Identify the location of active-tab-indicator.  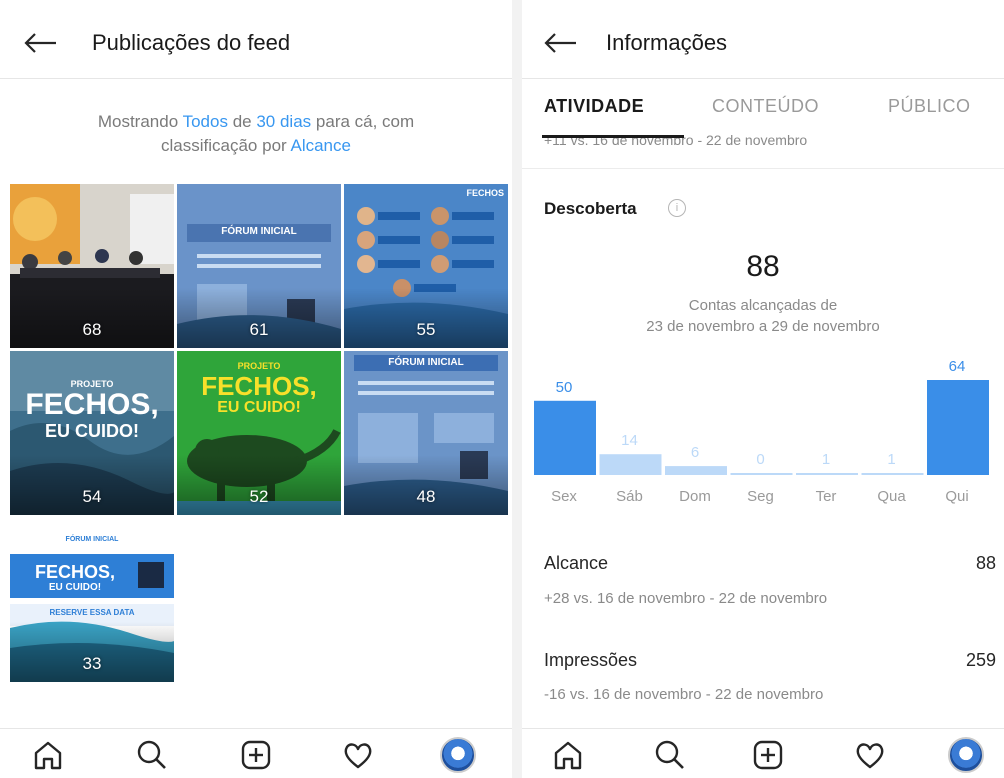
(613, 136).